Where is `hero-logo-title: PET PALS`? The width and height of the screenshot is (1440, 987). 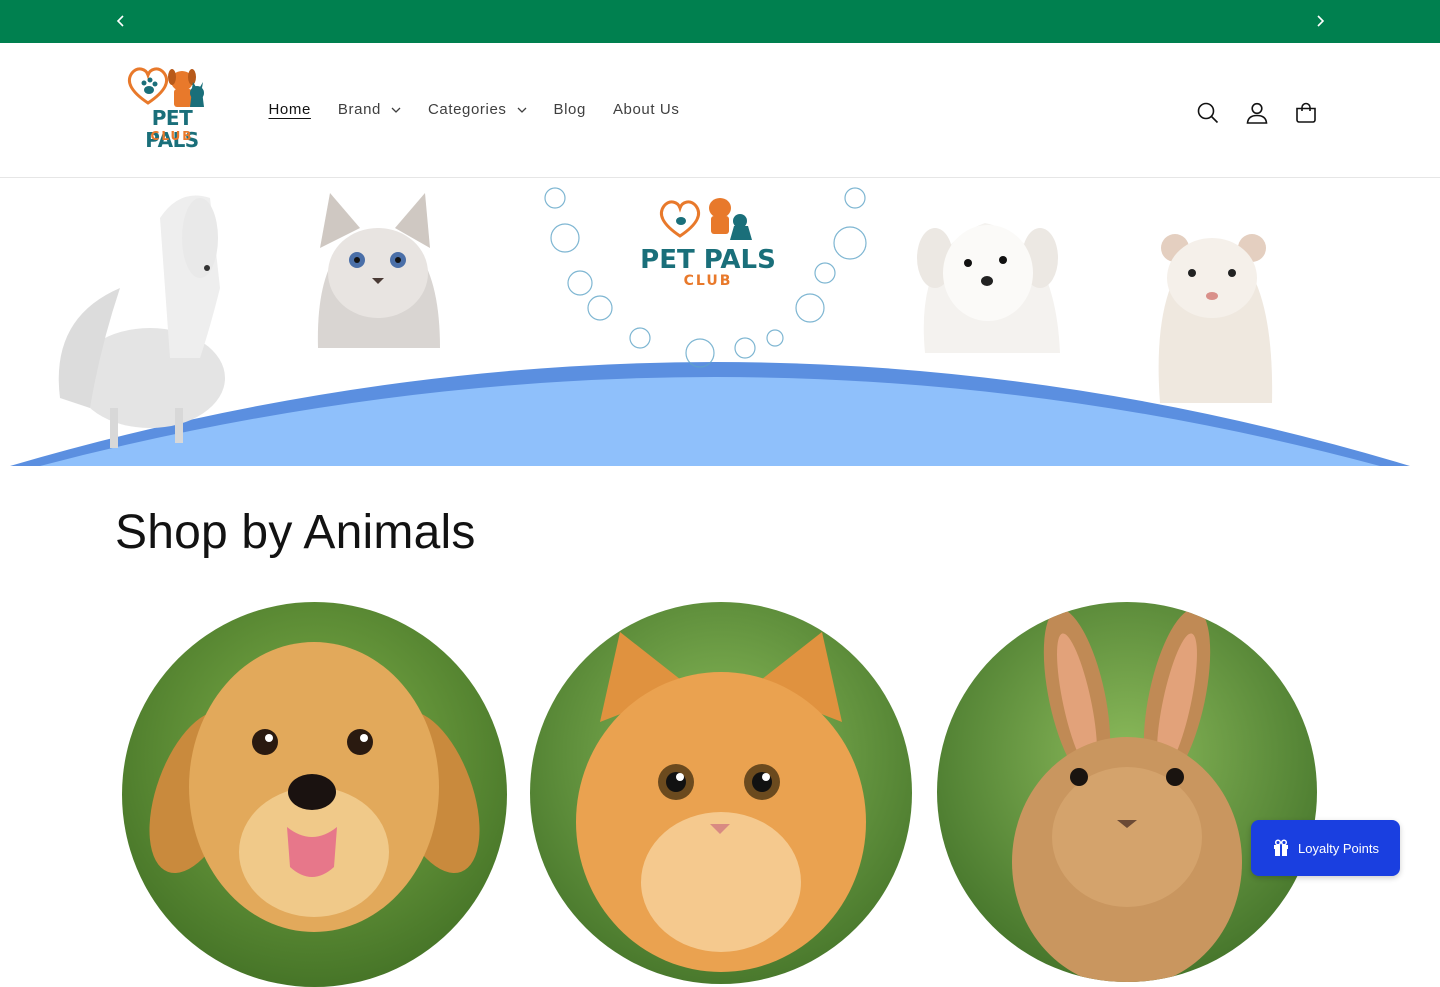 hero-logo-title: PET PALS is located at coordinates (708, 260).